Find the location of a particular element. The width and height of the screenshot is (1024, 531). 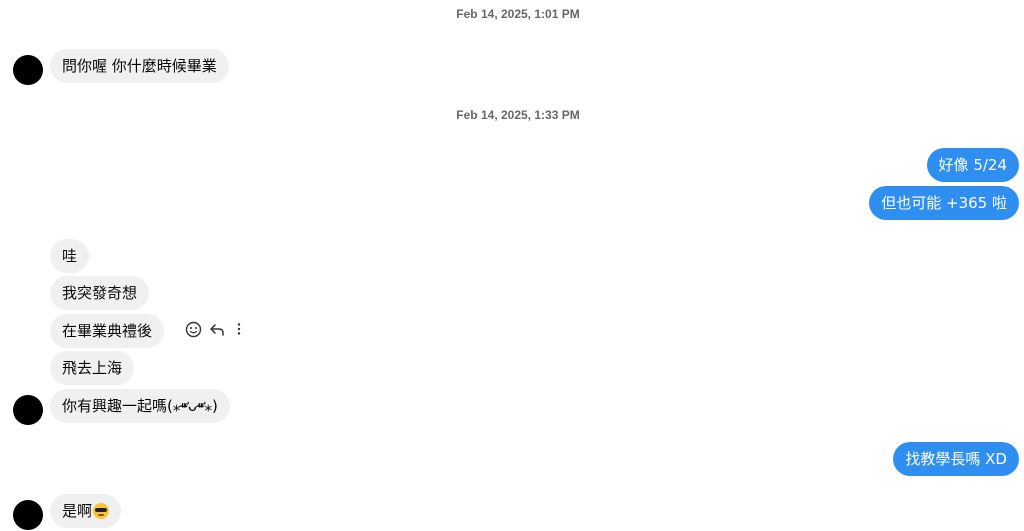

message-bubble: 找教學長嗎 XD is located at coordinates (956, 459).